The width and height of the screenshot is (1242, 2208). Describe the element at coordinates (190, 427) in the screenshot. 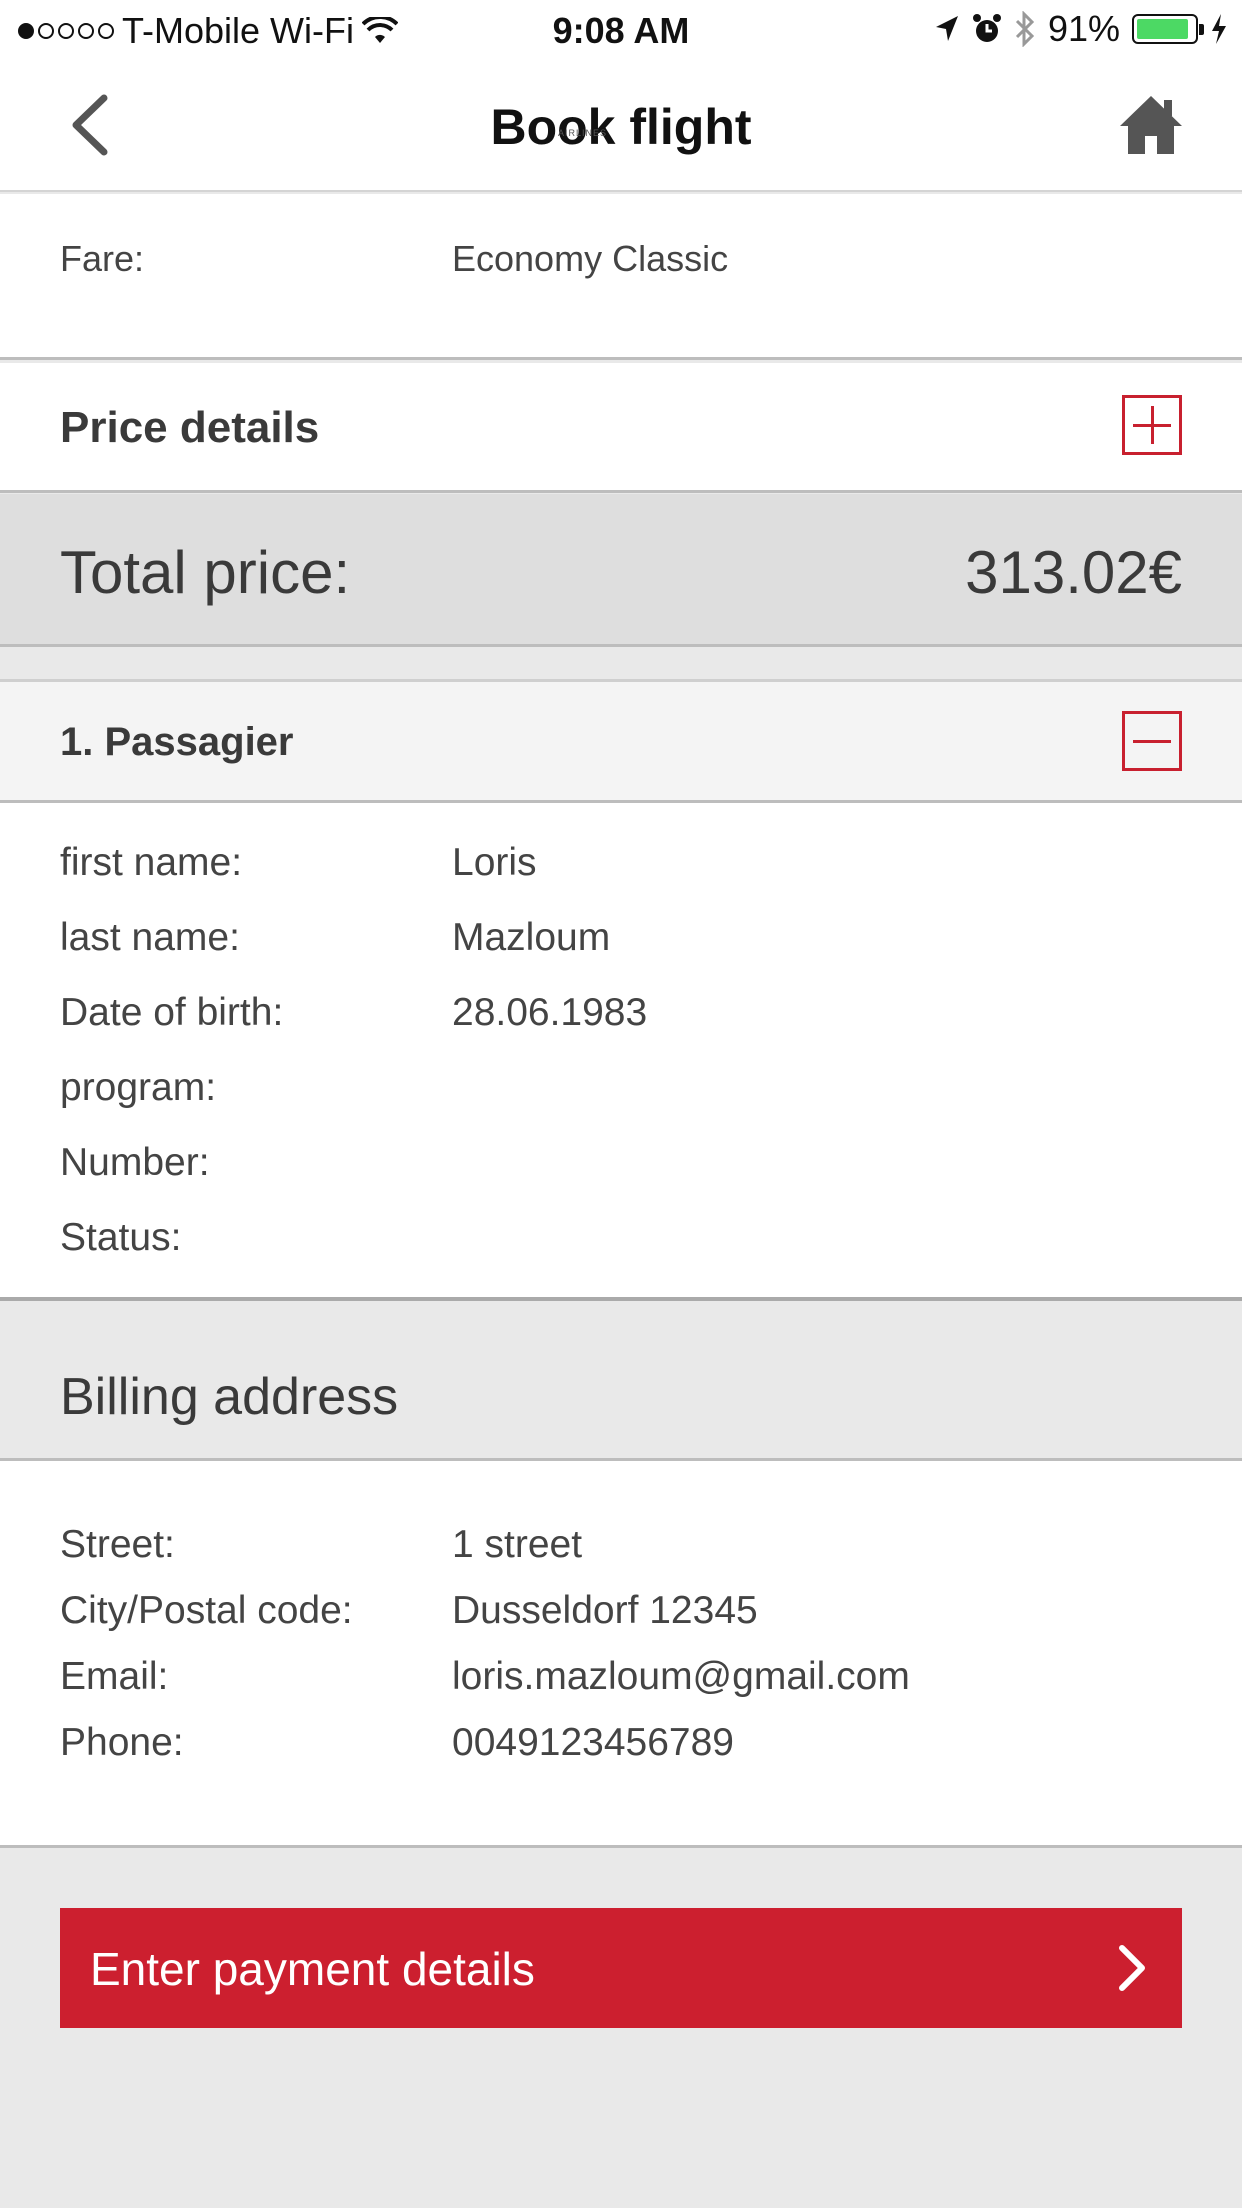

I see `price-details-label: Price details` at that location.